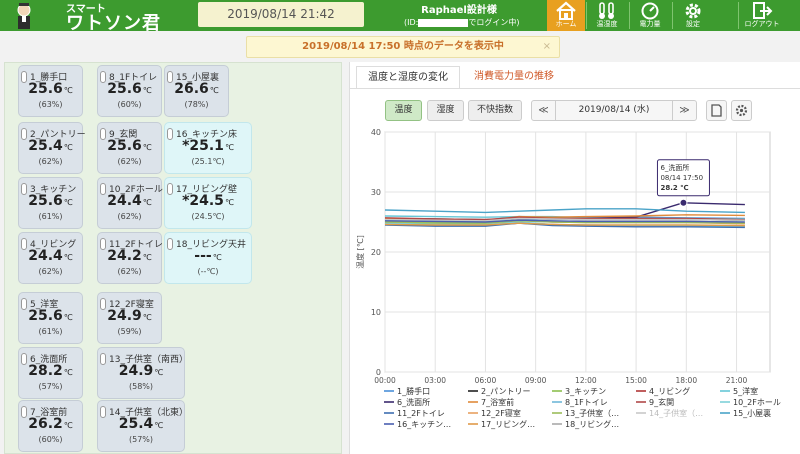 This screenshot has height=454, width=800. I want to click on gear-icon, so click(741, 110).